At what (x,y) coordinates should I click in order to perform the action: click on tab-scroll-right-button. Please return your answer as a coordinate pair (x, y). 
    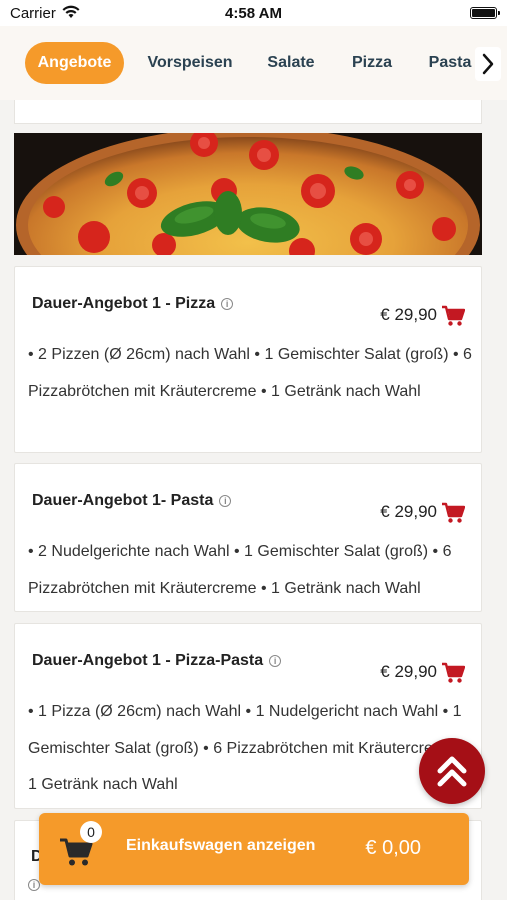
    Looking at the image, I should click on (488, 64).